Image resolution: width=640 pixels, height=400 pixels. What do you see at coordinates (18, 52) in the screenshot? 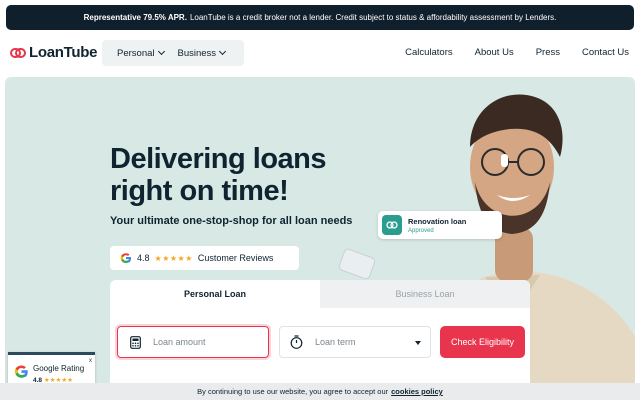
I see `loantube-logo-icon` at bounding box center [18, 52].